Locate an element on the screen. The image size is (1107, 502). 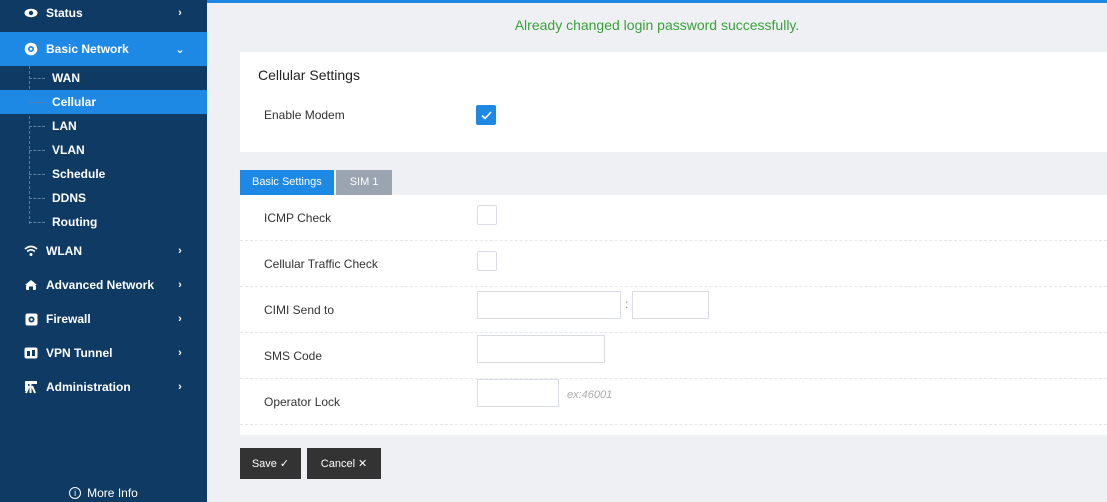
settings-tabs: Basic Settings SIM 1 is located at coordinates (316, 182).